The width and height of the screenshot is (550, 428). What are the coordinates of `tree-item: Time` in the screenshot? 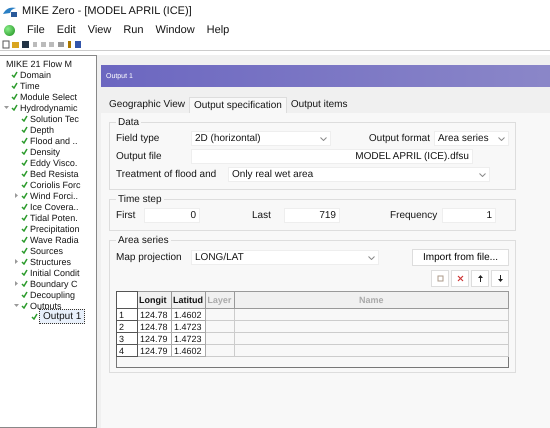 It's located at (30, 85).